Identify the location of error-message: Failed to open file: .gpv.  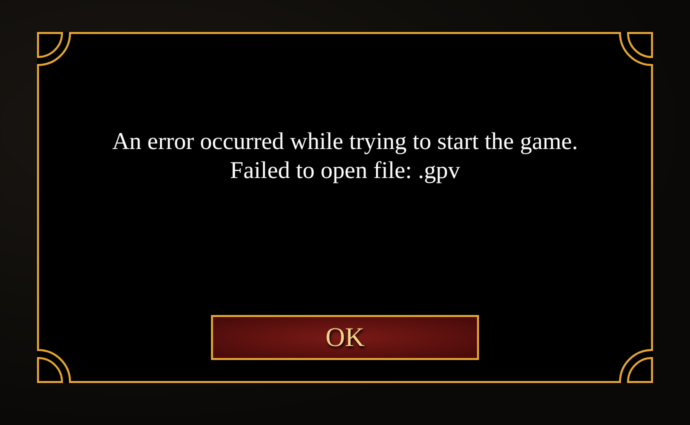
(345, 170).